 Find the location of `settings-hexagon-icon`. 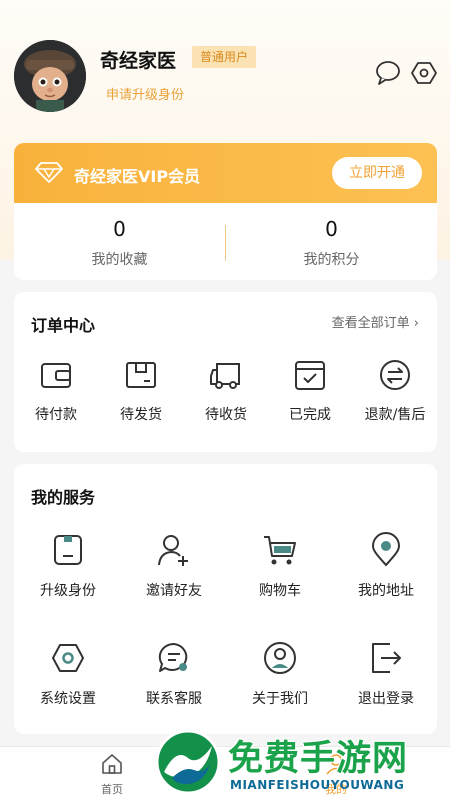

settings-hexagon-icon is located at coordinates (424, 73).